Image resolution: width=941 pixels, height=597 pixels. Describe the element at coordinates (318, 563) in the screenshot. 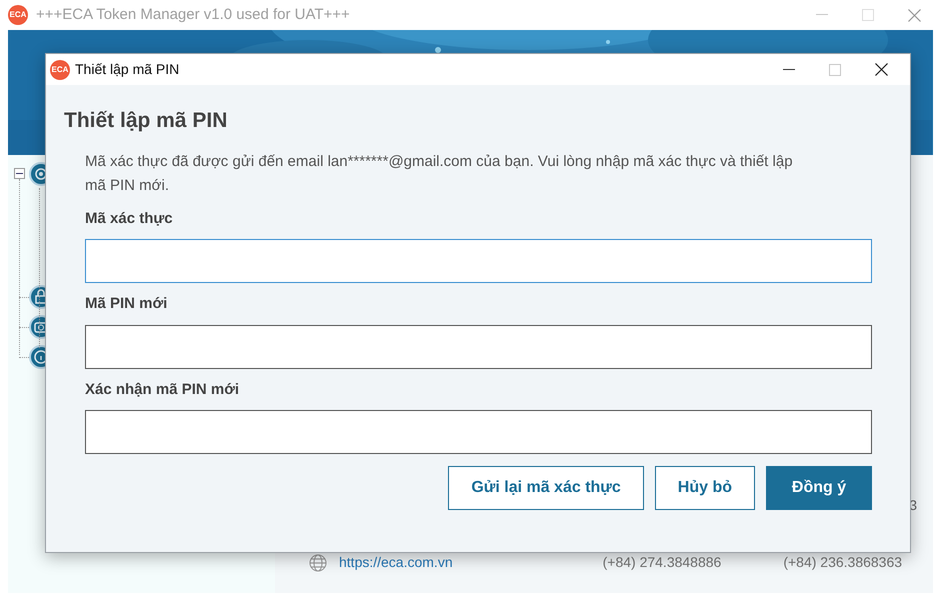

I see `globe-icon` at that location.